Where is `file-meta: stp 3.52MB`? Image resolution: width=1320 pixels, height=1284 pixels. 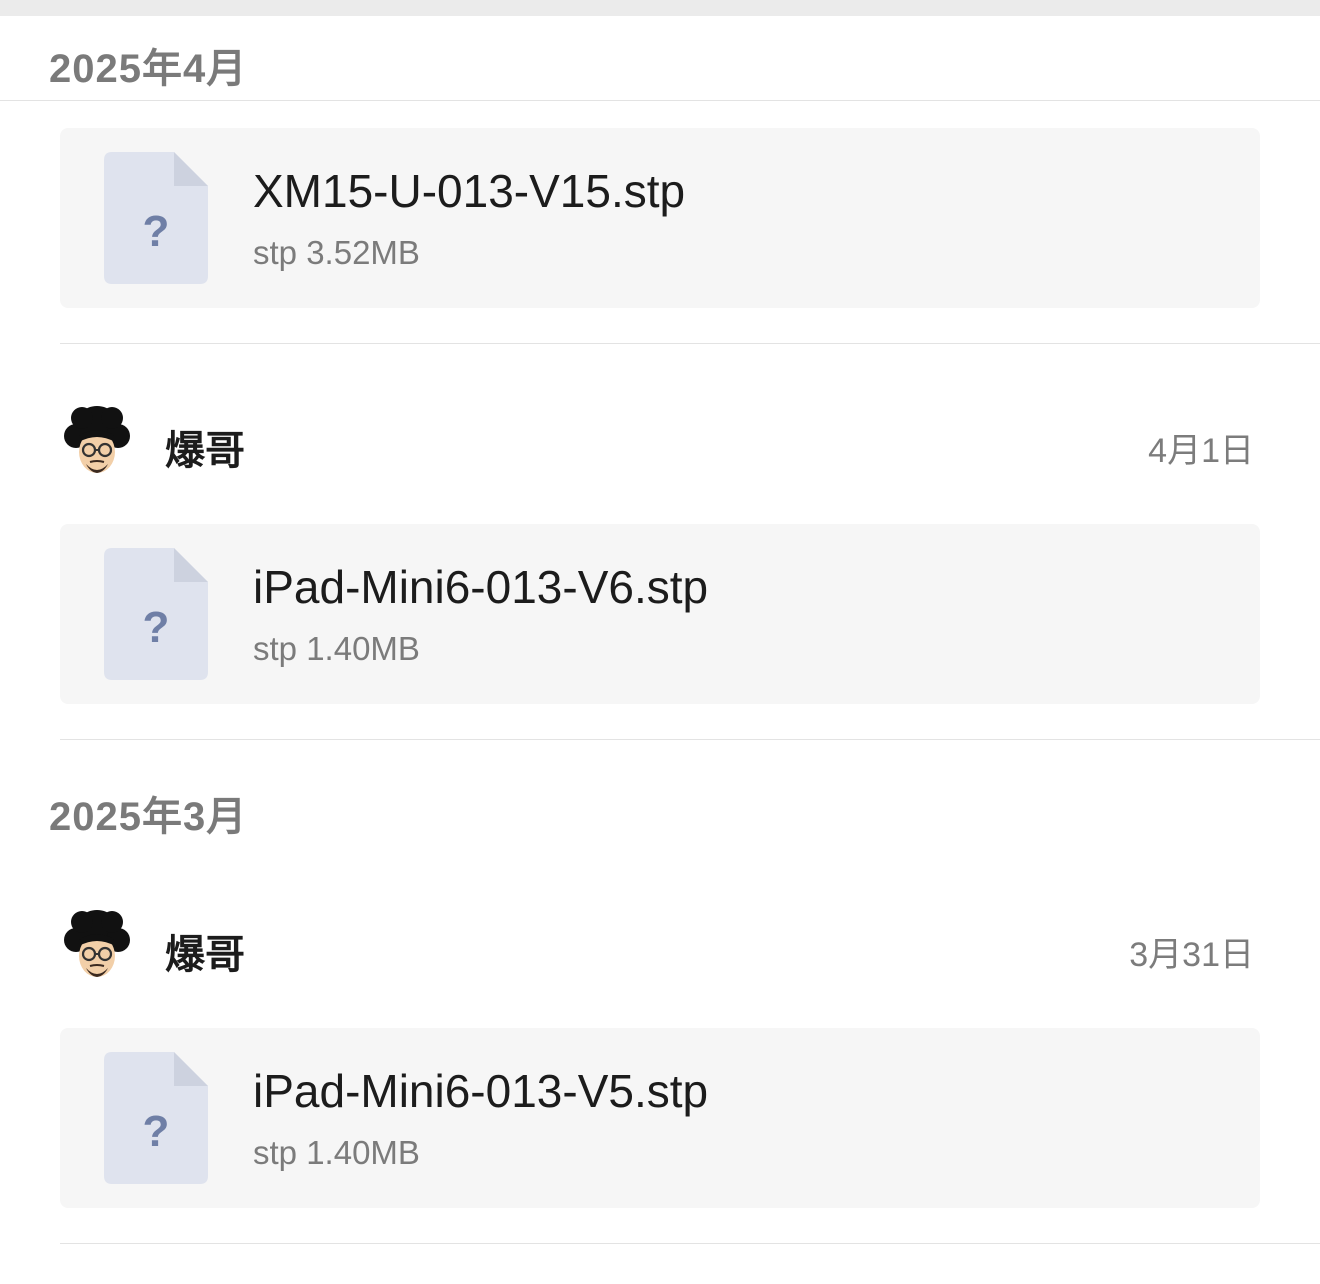
file-meta: stp 3.52MB is located at coordinates (336, 252).